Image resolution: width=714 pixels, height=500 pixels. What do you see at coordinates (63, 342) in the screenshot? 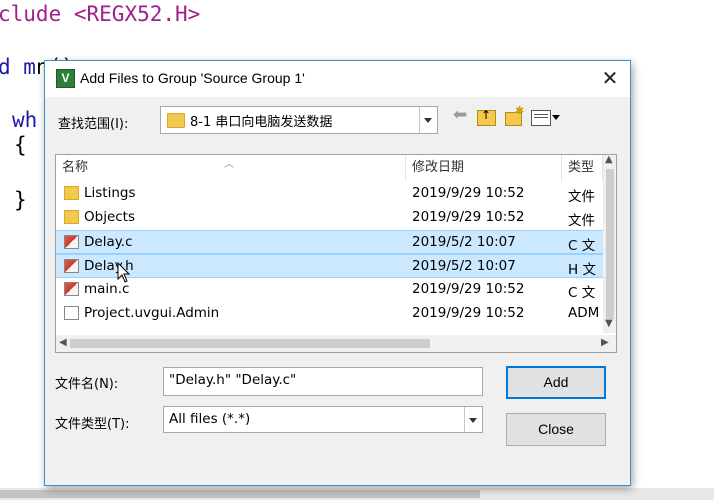
I see `scroll-left-icon: ◀` at bounding box center [63, 342].